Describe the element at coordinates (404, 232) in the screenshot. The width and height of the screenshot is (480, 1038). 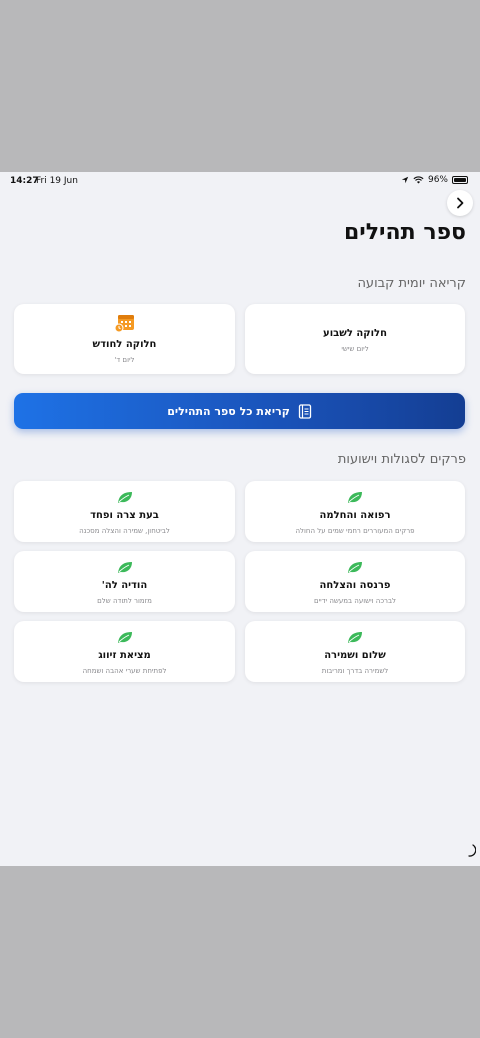
I see `page-title: ספר תהילים` at that location.